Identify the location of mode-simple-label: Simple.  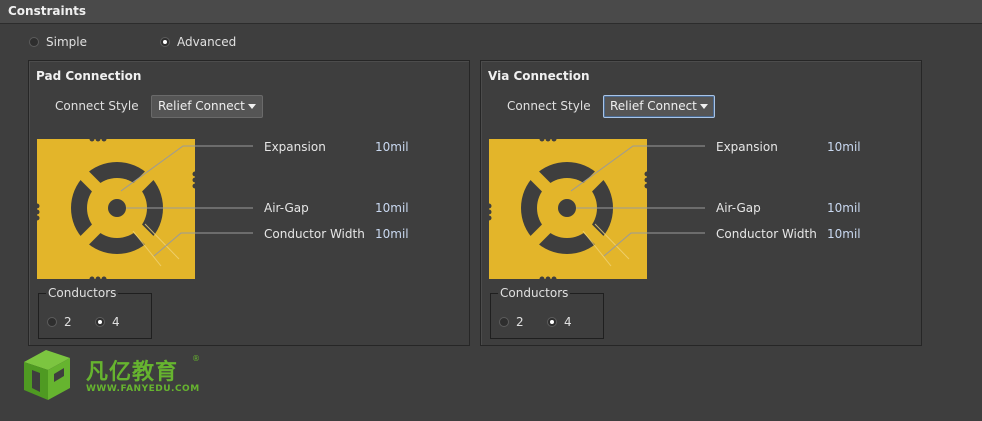
(66, 42).